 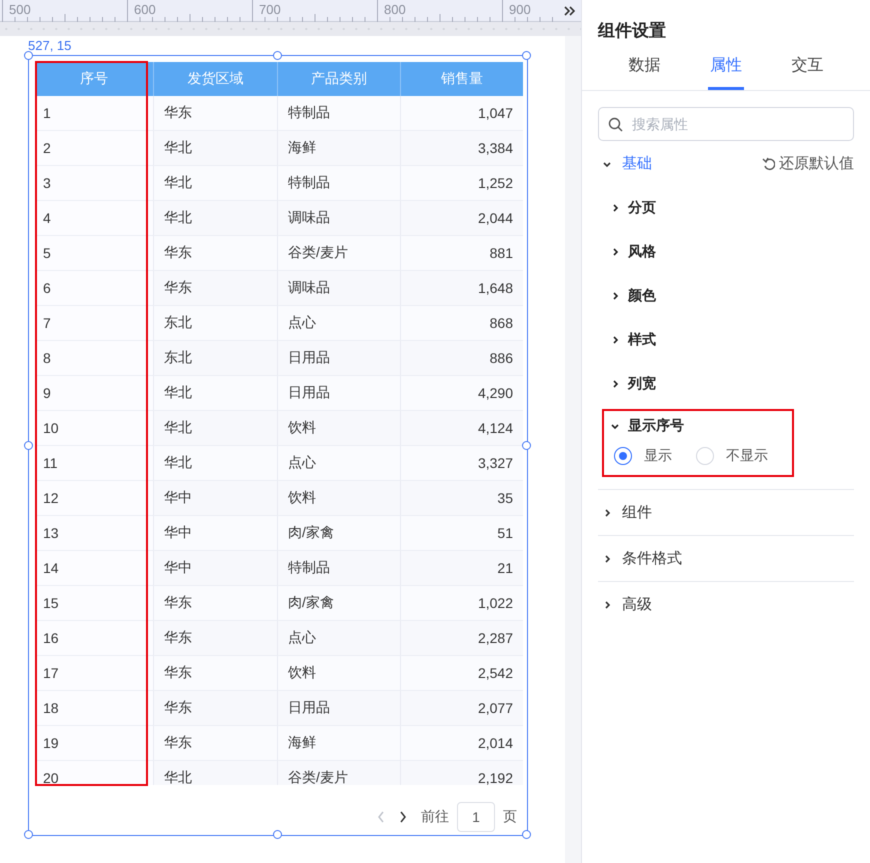 I want to click on undo-icon, so click(x=768, y=163).